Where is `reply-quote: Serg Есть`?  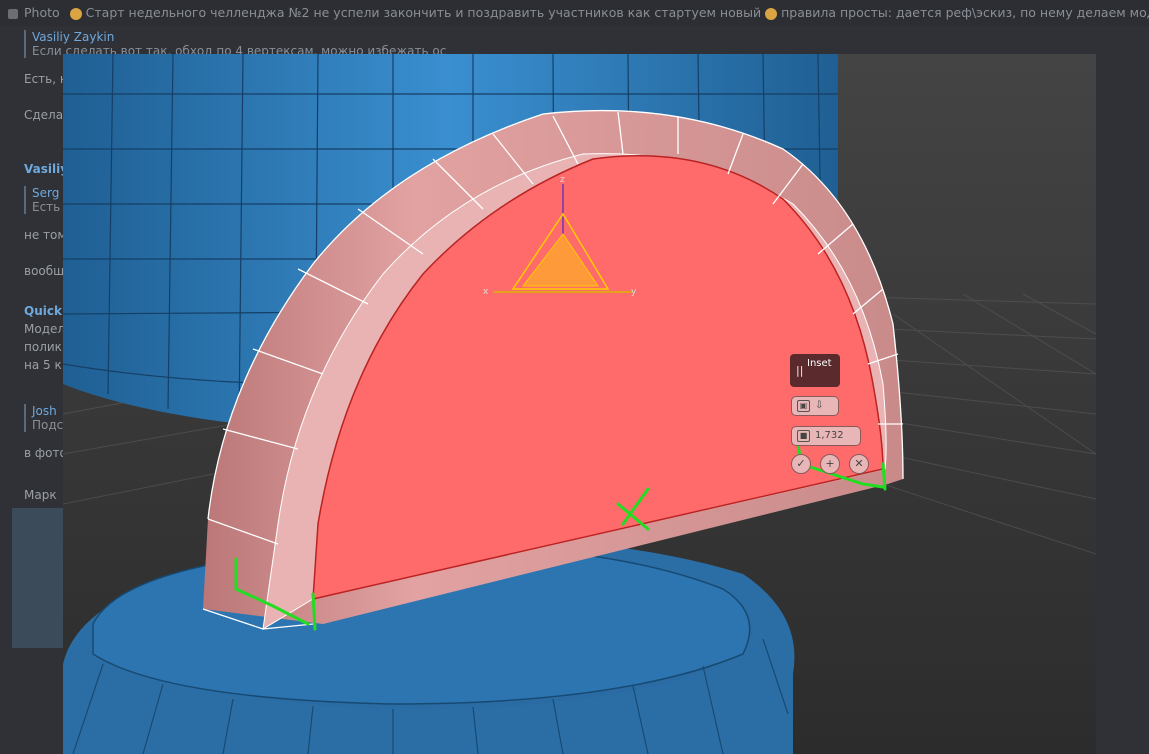 reply-quote: Serg Есть is located at coordinates (42, 200).